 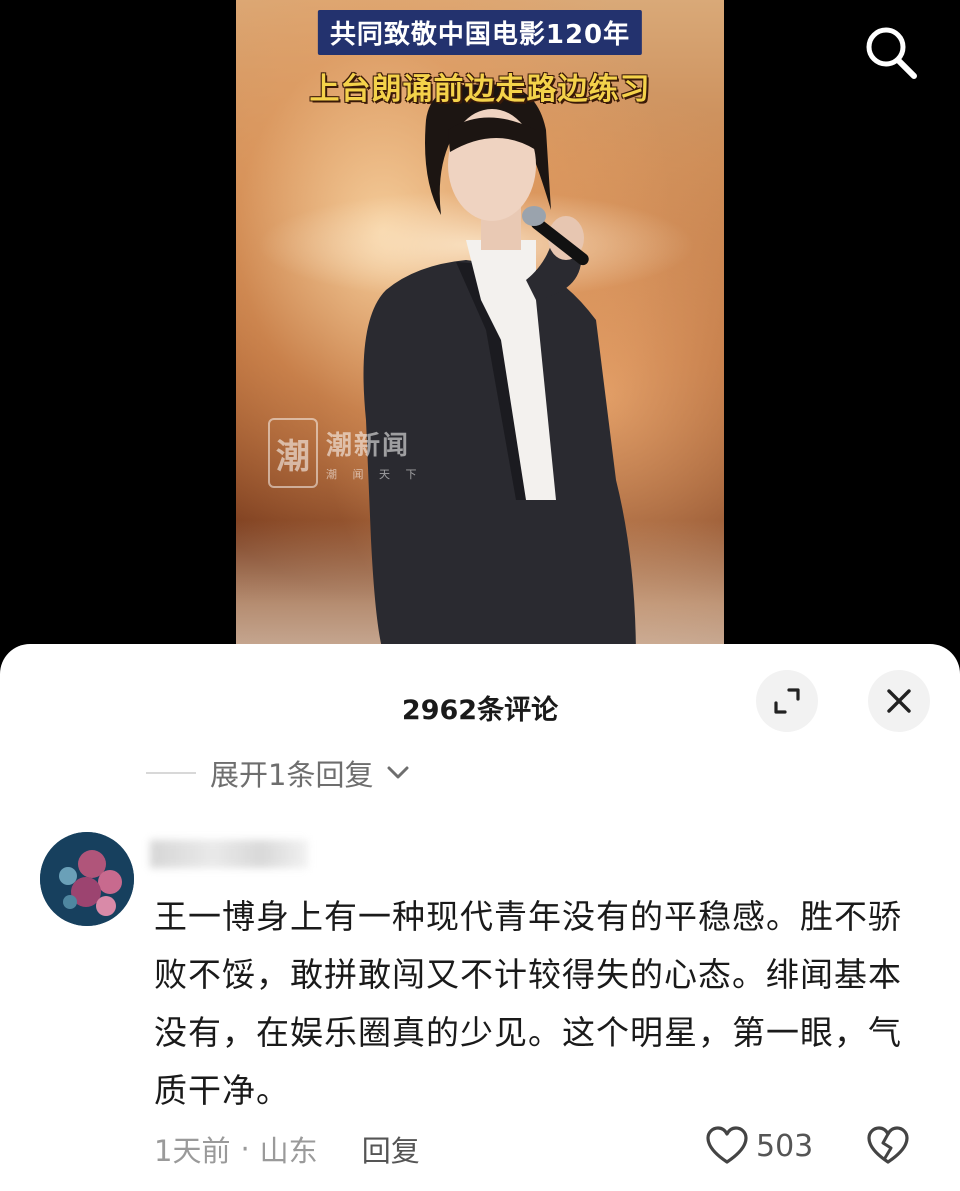 What do you see at coordinates (480, 32) in the screenshot?
I see `video-caption-title: 共同致敬中国电影120年` at bounding box center [480, 32].